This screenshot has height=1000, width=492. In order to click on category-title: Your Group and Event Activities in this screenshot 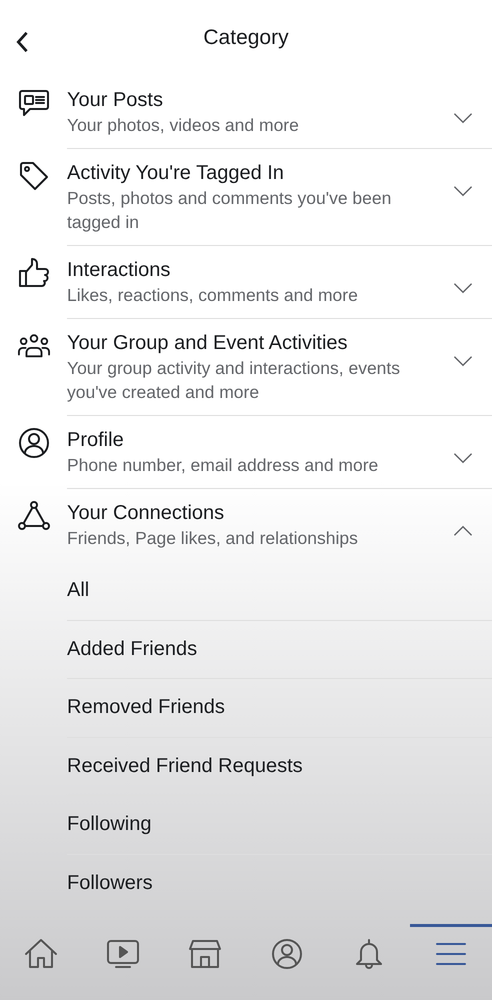, I will do `click(239, 343)`.